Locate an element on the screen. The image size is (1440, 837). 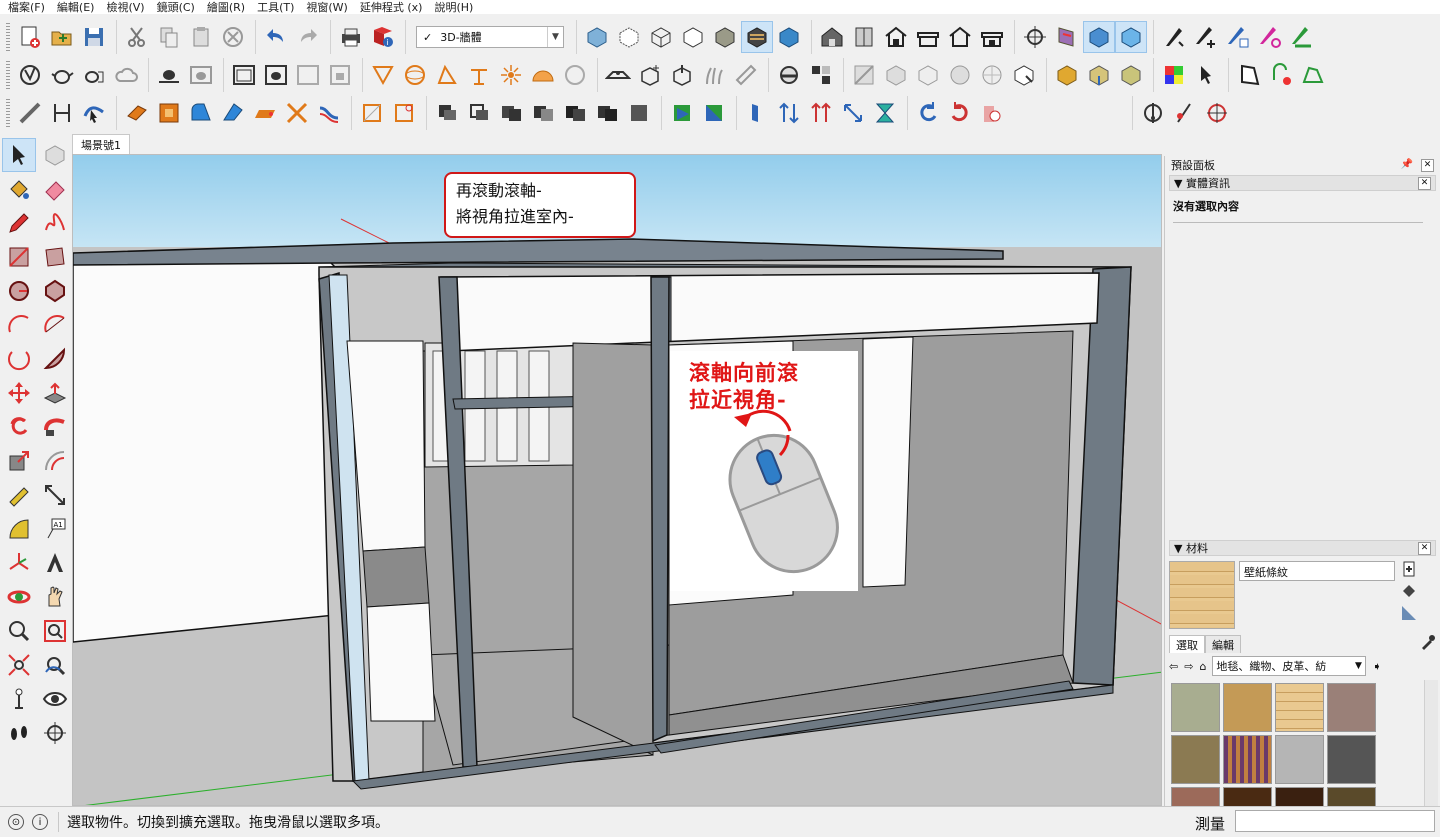
measurements-input is located at coordinates (1335, 821).